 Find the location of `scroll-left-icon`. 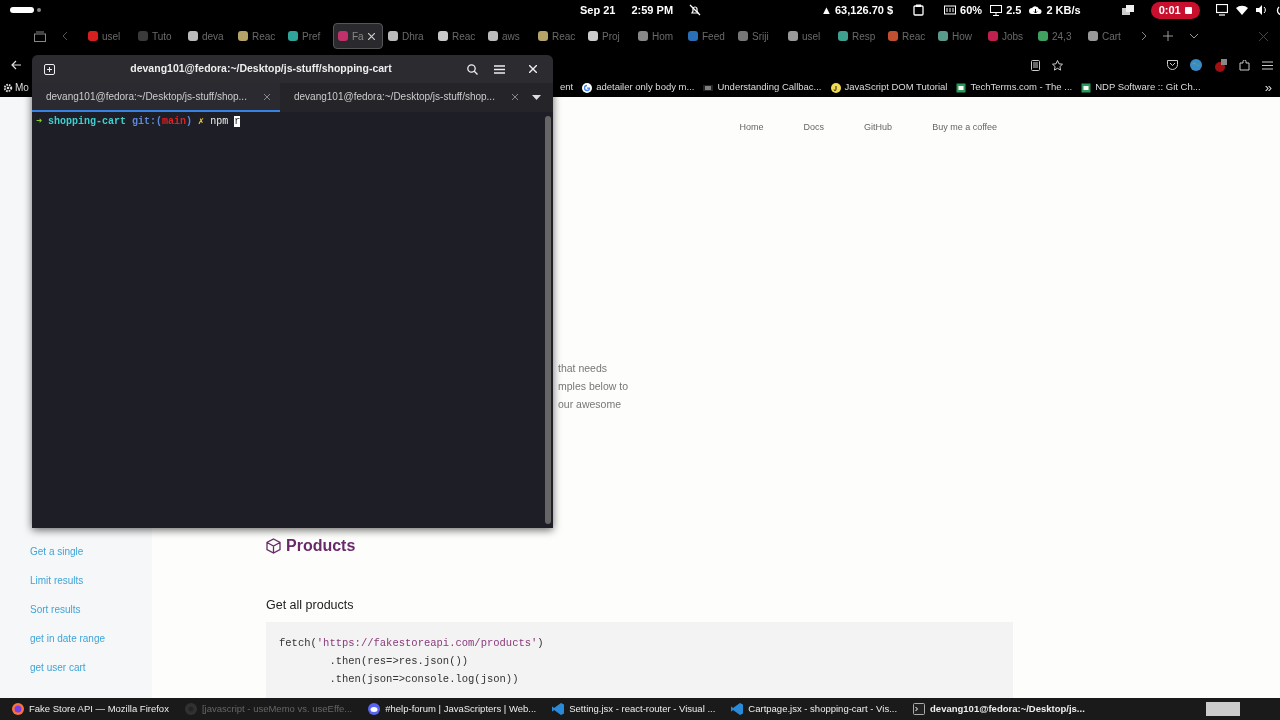

scroll-left-icon is located at coordinates (65, 36).